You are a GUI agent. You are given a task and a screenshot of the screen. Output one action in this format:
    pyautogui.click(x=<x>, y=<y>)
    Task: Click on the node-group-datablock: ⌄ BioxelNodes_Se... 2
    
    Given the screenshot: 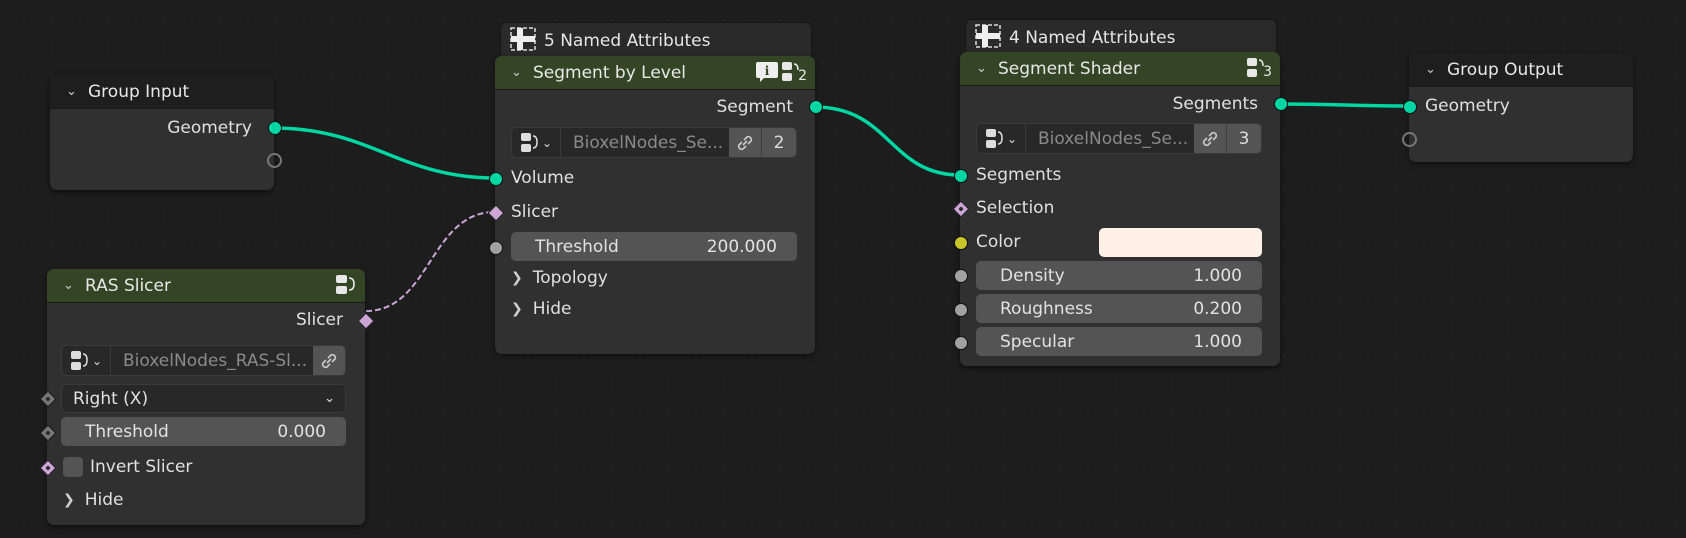 What is the action you would take?
    pyautogui.click(x=654, y=142)
    